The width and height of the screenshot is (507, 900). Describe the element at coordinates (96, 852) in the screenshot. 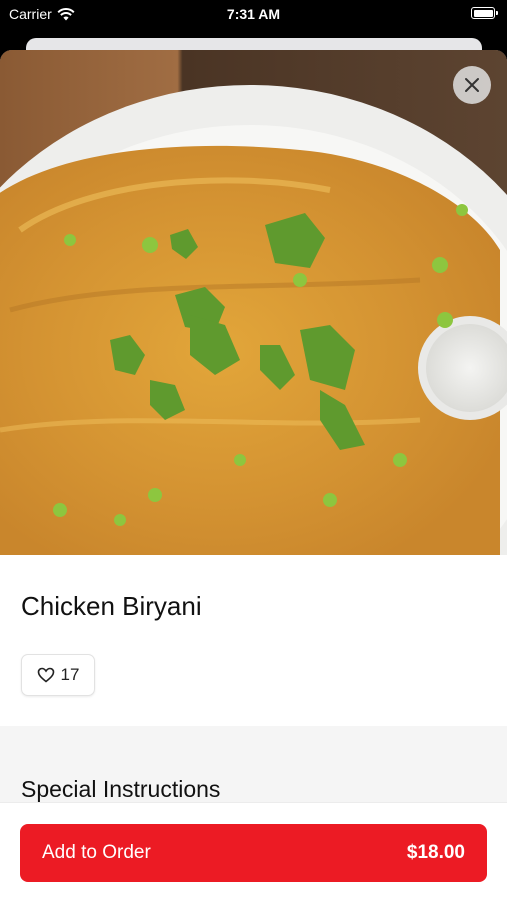

I see `add-to-order-label: Add to Order` at that location.